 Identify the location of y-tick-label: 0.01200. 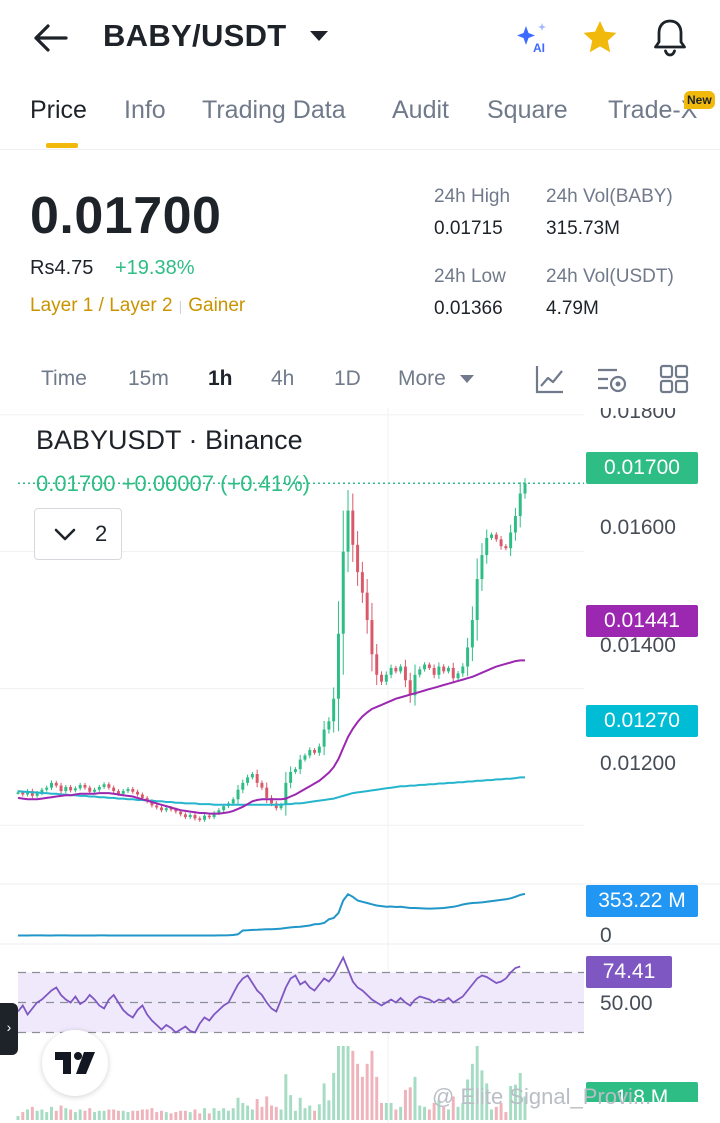
(638, 763).